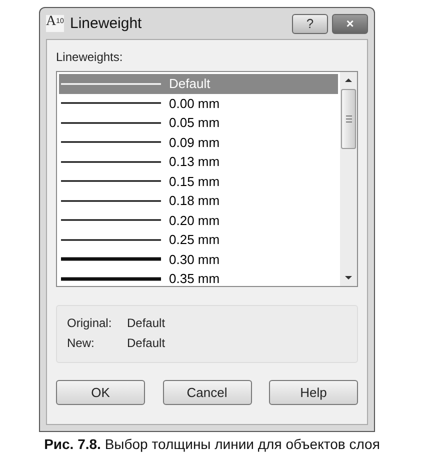 Image resolution: width=424 pixels, height=474 pixels. What do you see at coordinates (198, 122) in the screenshot?
I see `lineweight-item: 0.05 mm` at bounding box center [198, 122].